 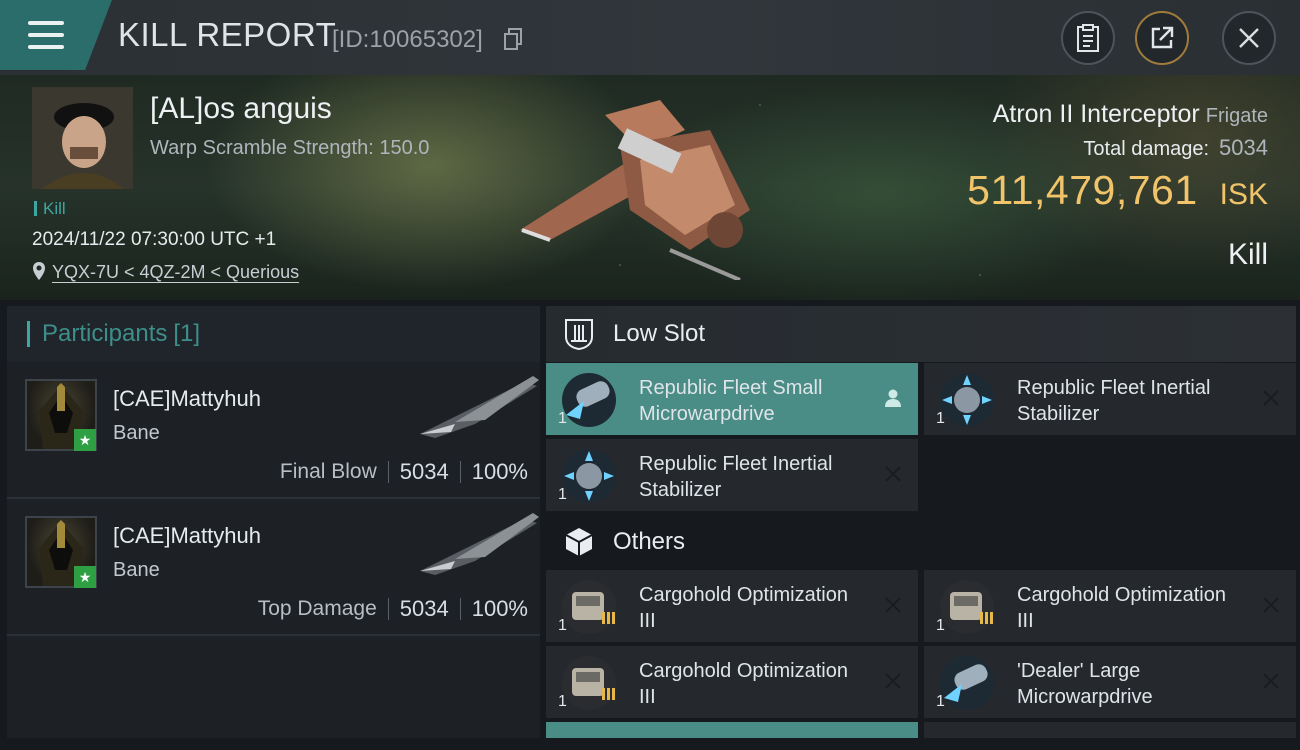 What do you see at coordinates (659, 333) in the screenshot?
I see `low-slot-title: Low Slot` at bounding box center [659, 333].